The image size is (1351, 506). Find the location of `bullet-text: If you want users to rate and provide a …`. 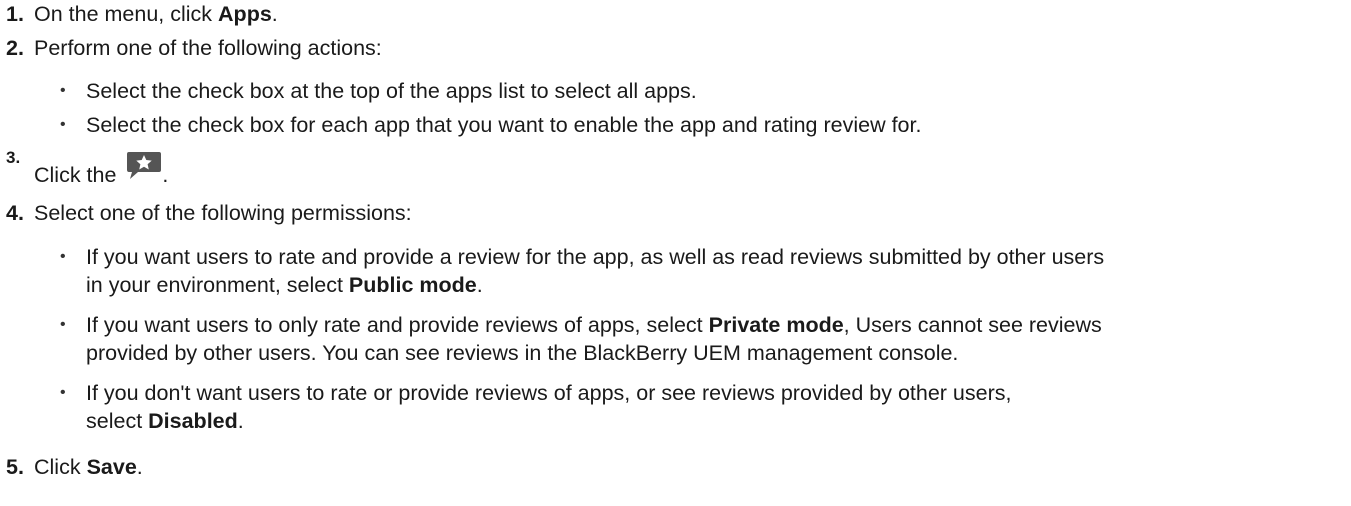

bullet-text: If you want users to rate and provide a … is located at coordinates (595, 271).